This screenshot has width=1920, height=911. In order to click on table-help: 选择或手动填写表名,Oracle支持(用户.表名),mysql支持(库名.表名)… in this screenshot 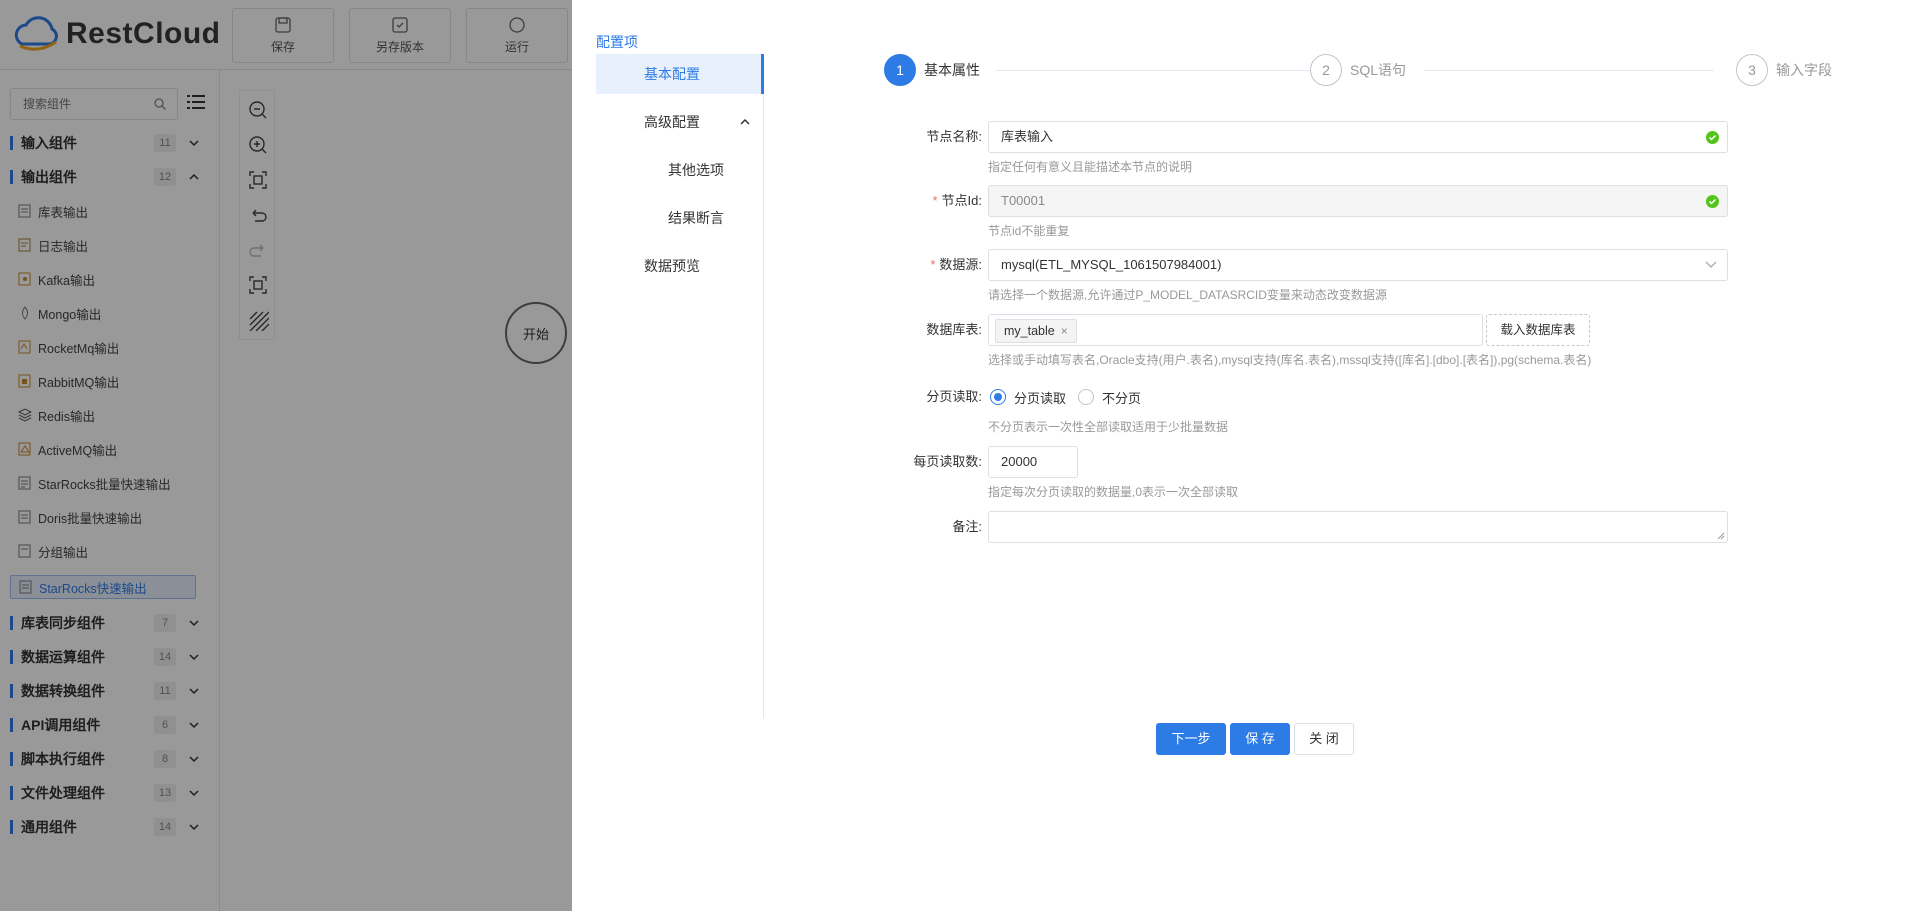, I will do `click(1290, 360)`.